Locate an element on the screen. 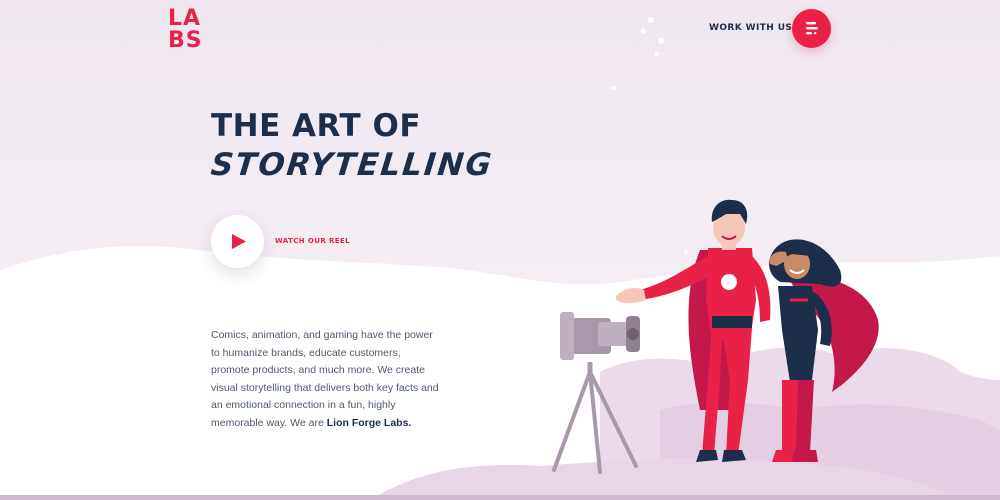 Image resolution: width=1000 pixels, height=500 pixels. labs-logo: LA BS is located at coordinates (192, 33).